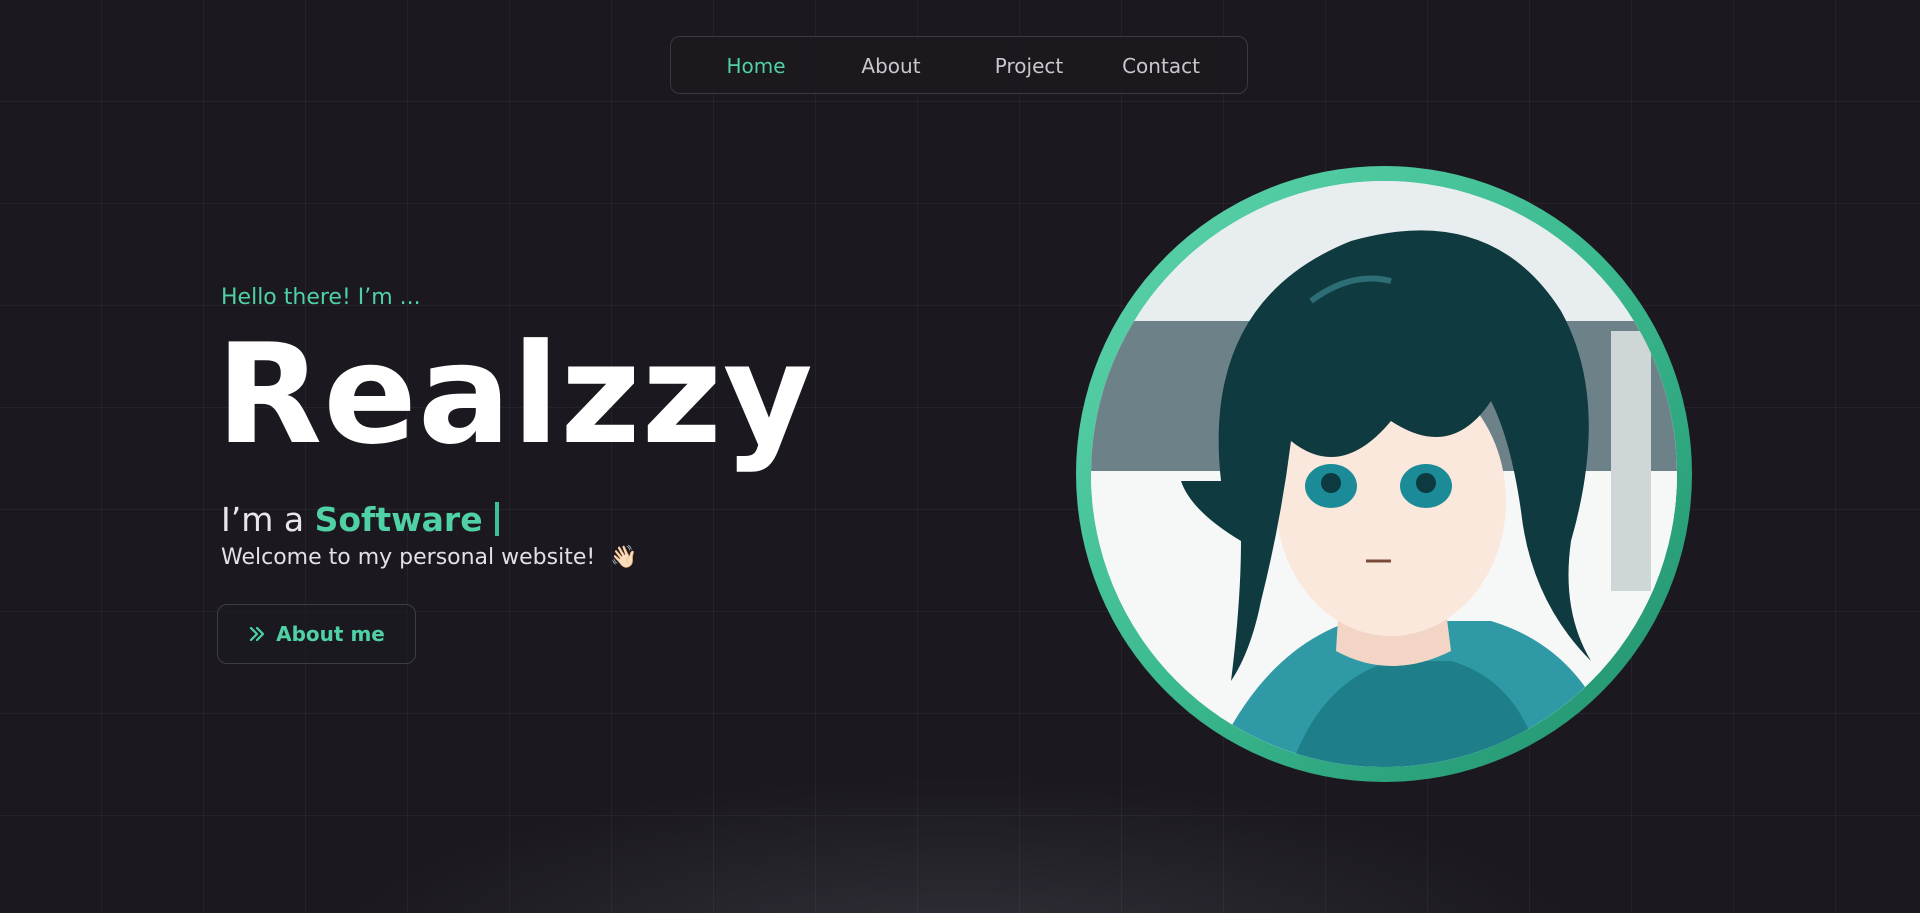  Describe the element at coordinates (408, 557) in the screenshot. I see `welcome-text: Welcome to my personal website!` at that location.